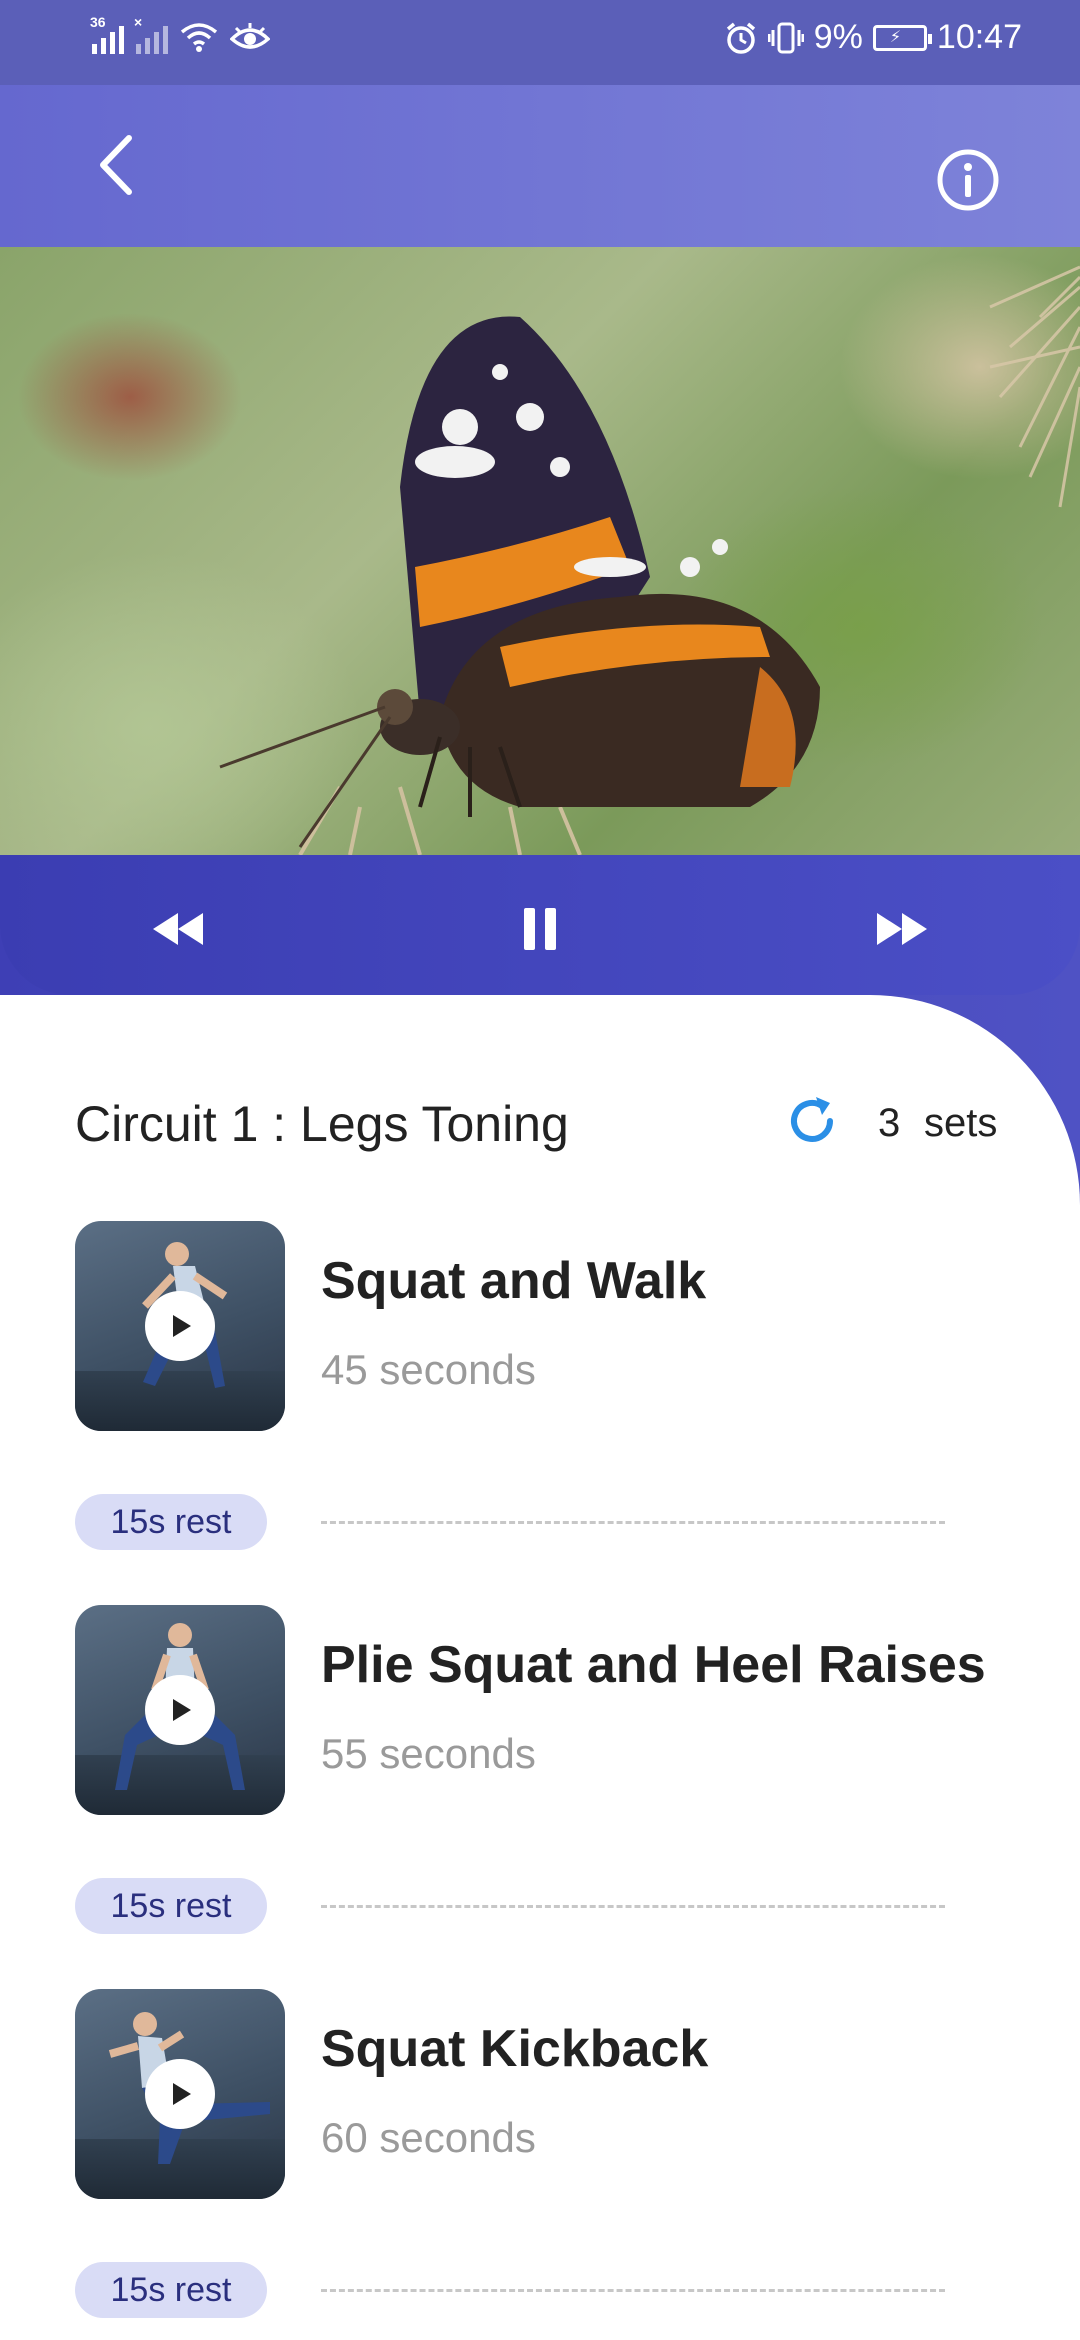  I want to click on status-left: 36 ×, so click(180, 34).